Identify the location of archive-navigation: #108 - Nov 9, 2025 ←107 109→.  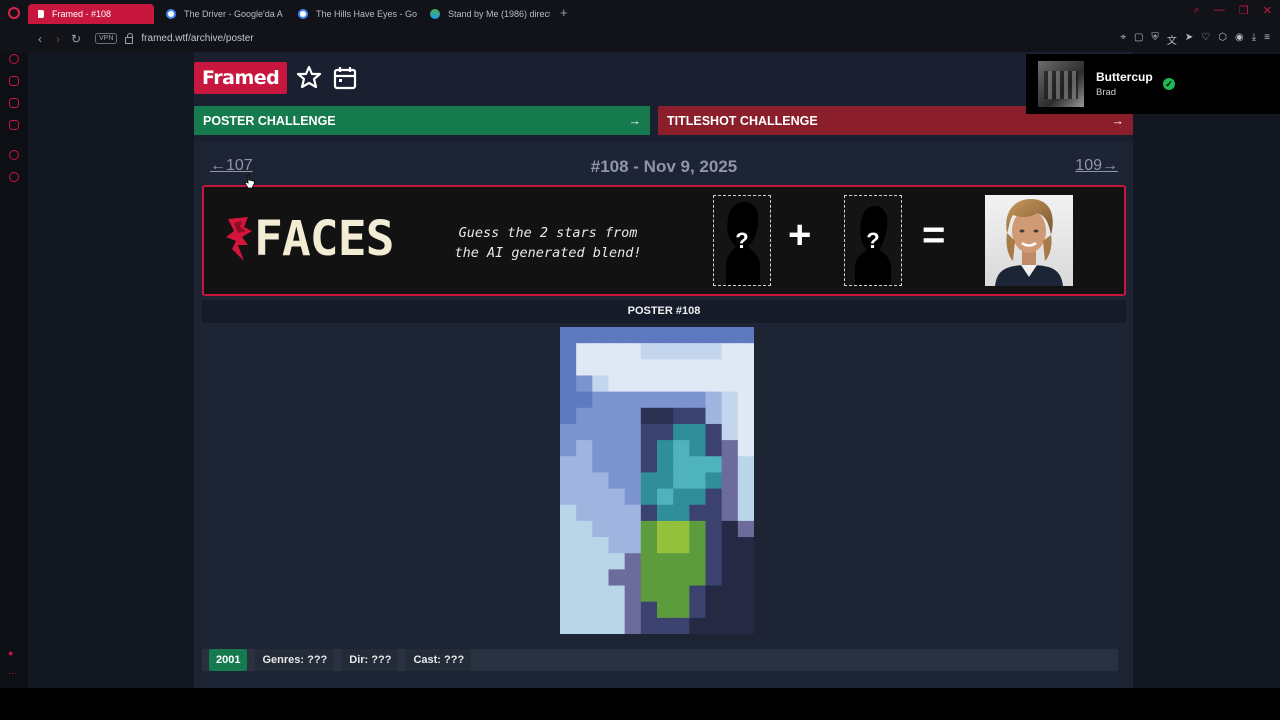
(664, 169).